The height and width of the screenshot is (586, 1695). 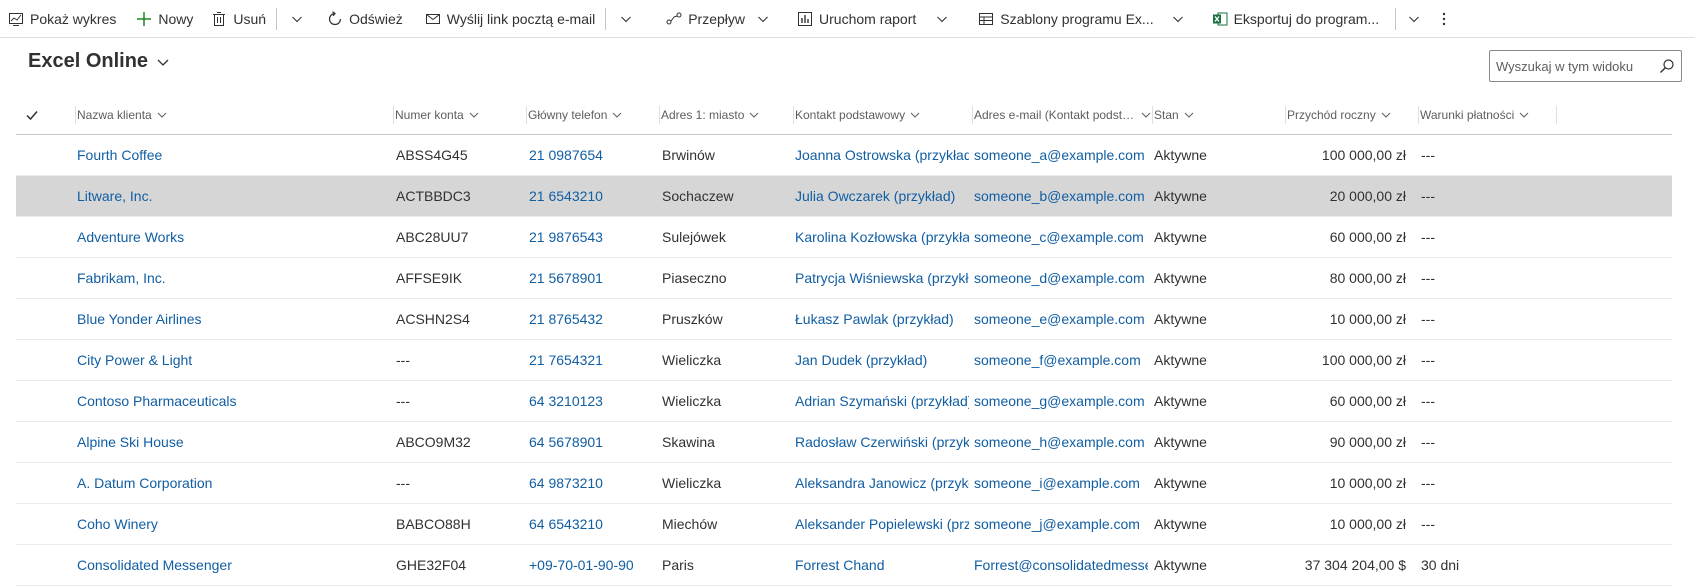 What do you see at coordinates (587, 115) in the screenshot?
I see `column-header-main-phone: Główny telefon` at bounding box center [587, 115].